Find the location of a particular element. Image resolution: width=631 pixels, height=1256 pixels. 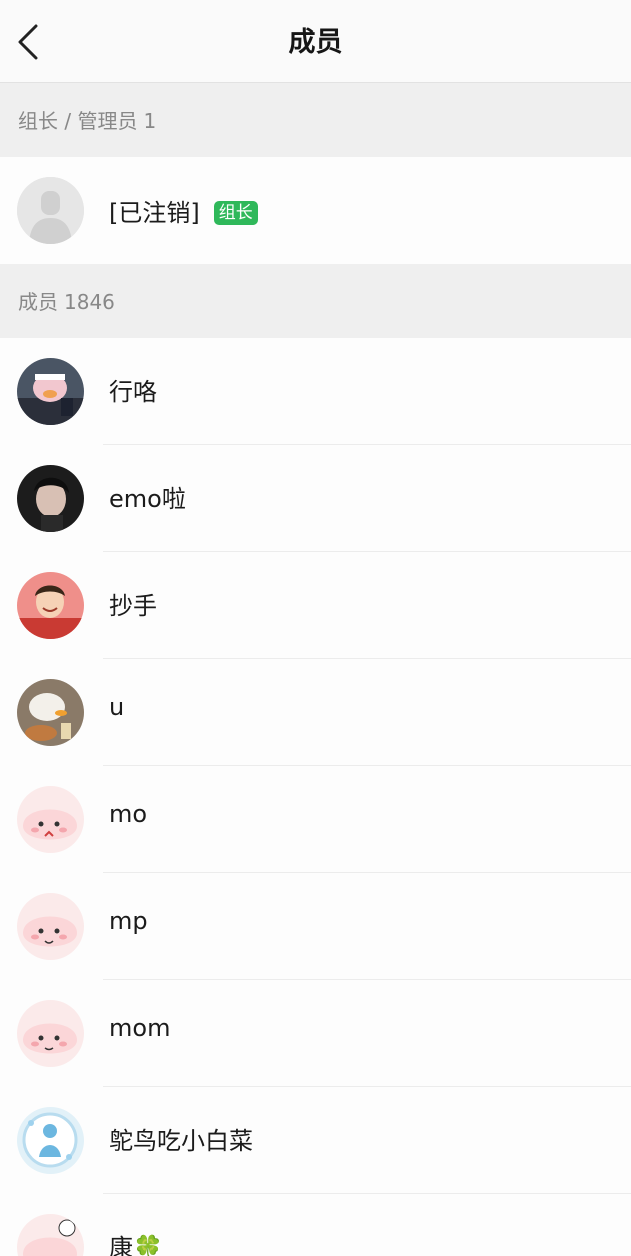

navigation-bar: 成员 is located at coordinates (315, 41).